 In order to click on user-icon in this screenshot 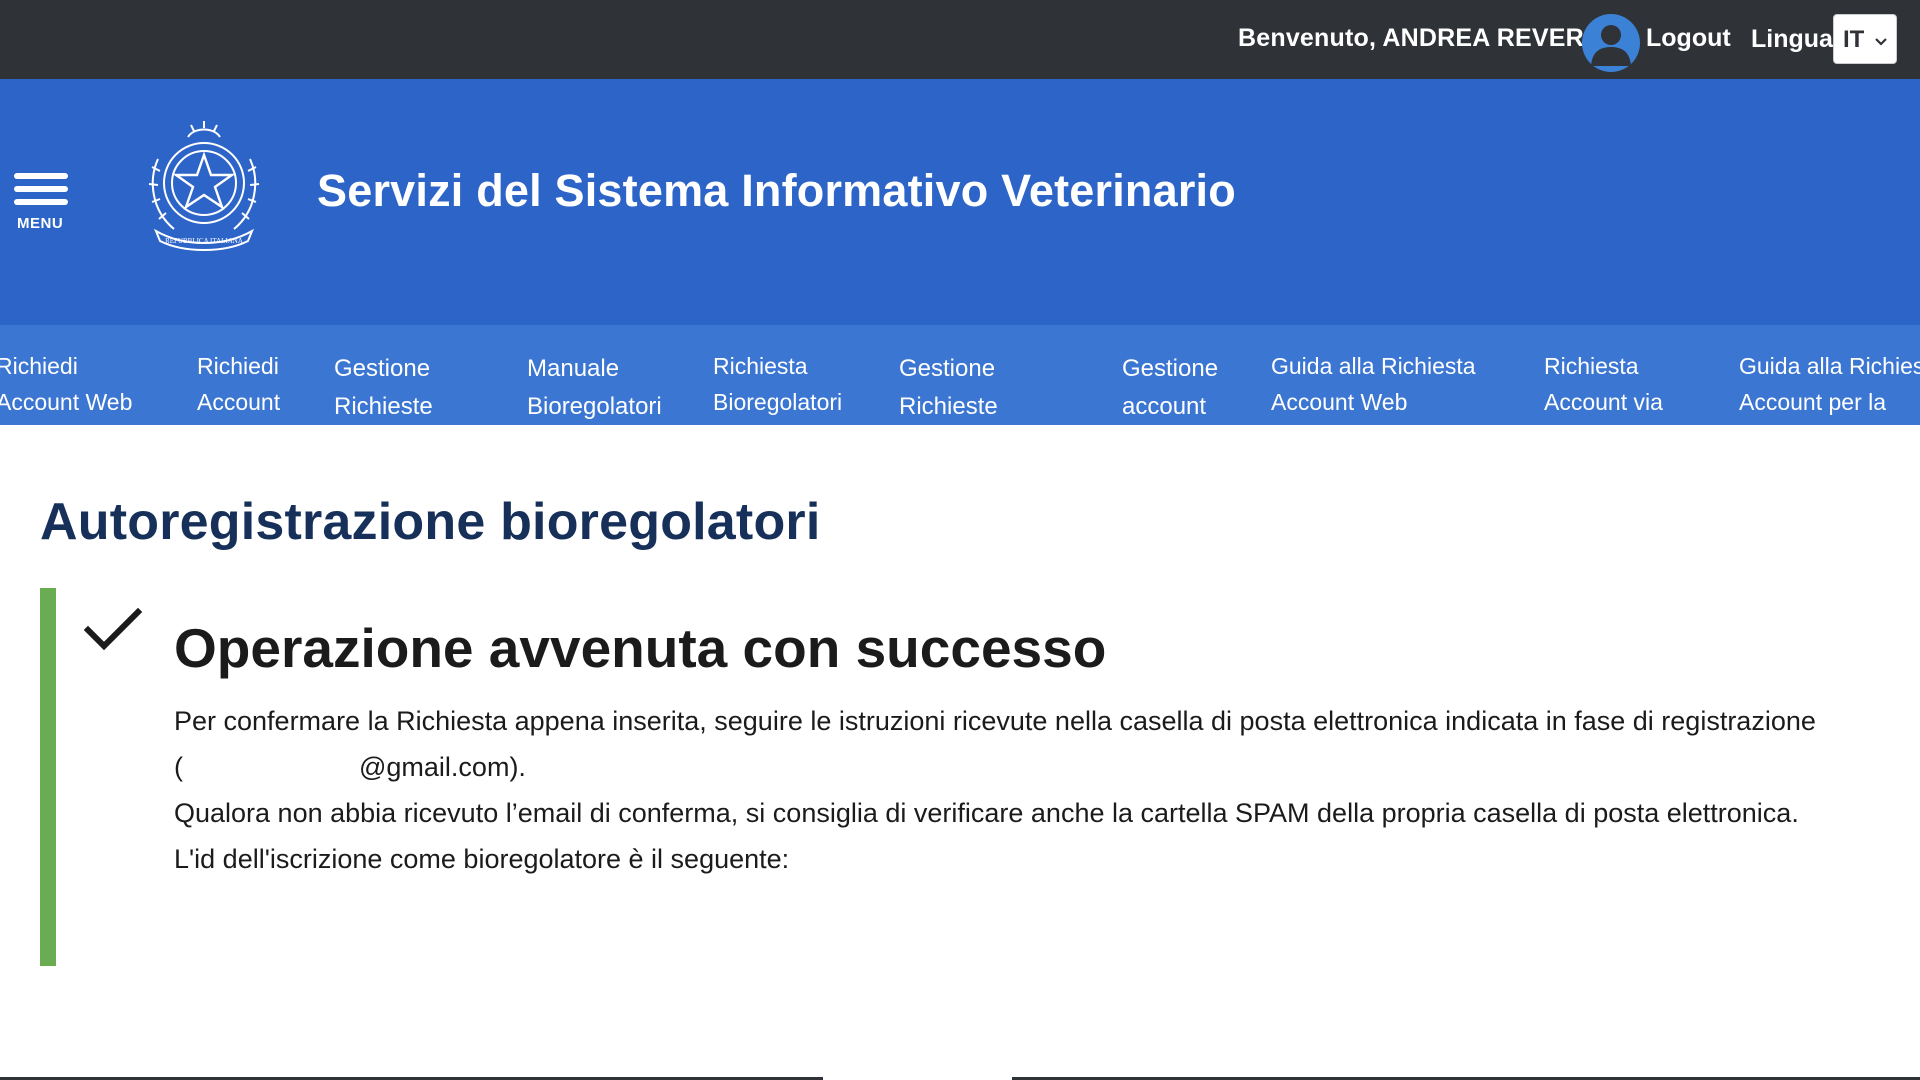, I will do `click(1611, 43)`.